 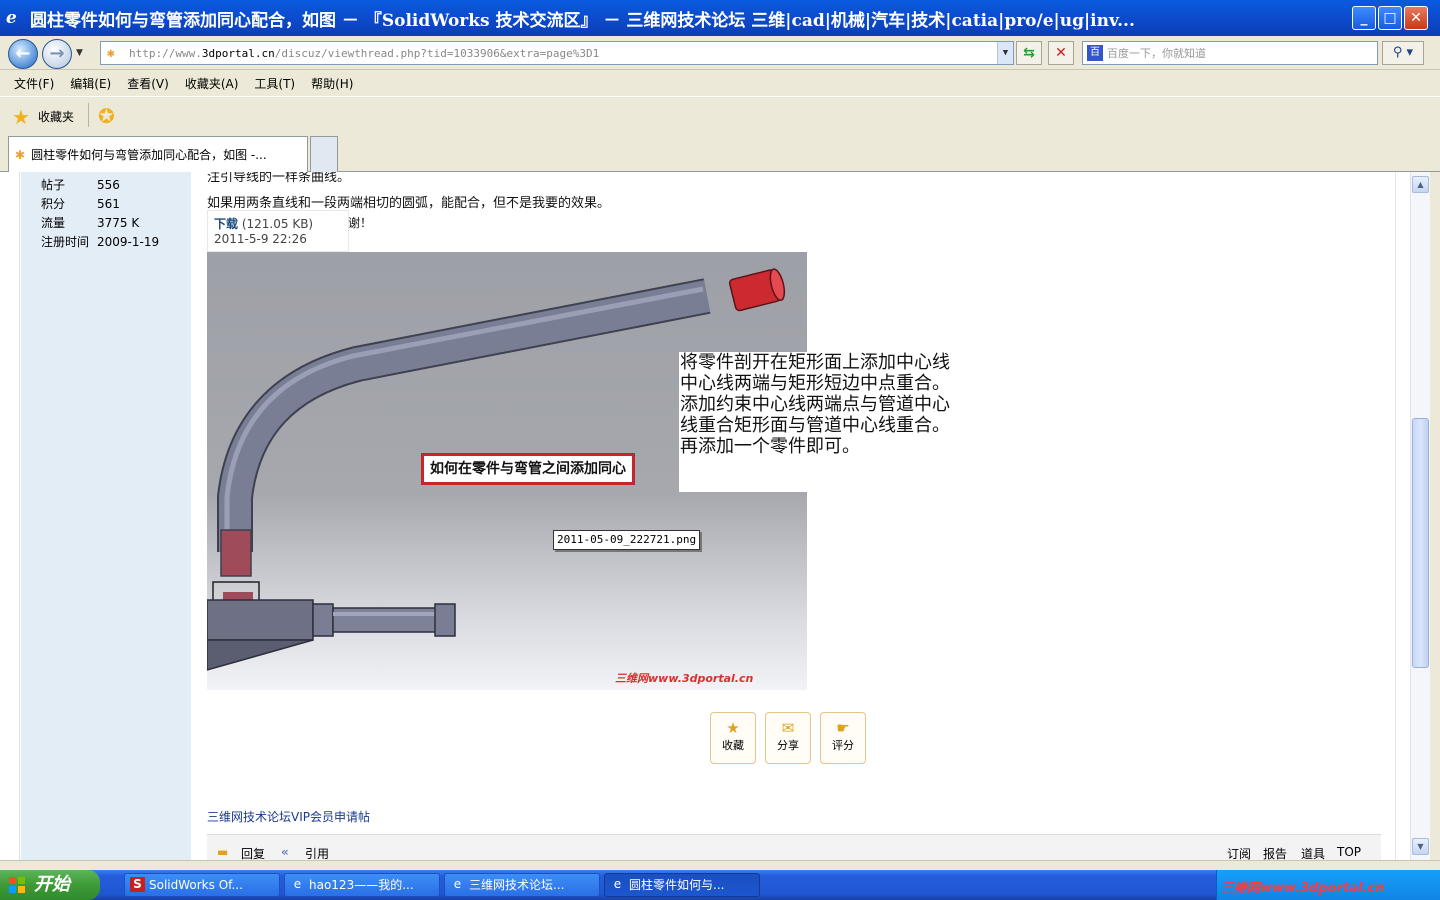 What do you see at coordinates (409, 203) in the screenshot?
I see `post-text-line: 如果用两条直线和一段两端相切的圆弧，能配合，但不是我要的效果。` at bounding box center [409, 203].